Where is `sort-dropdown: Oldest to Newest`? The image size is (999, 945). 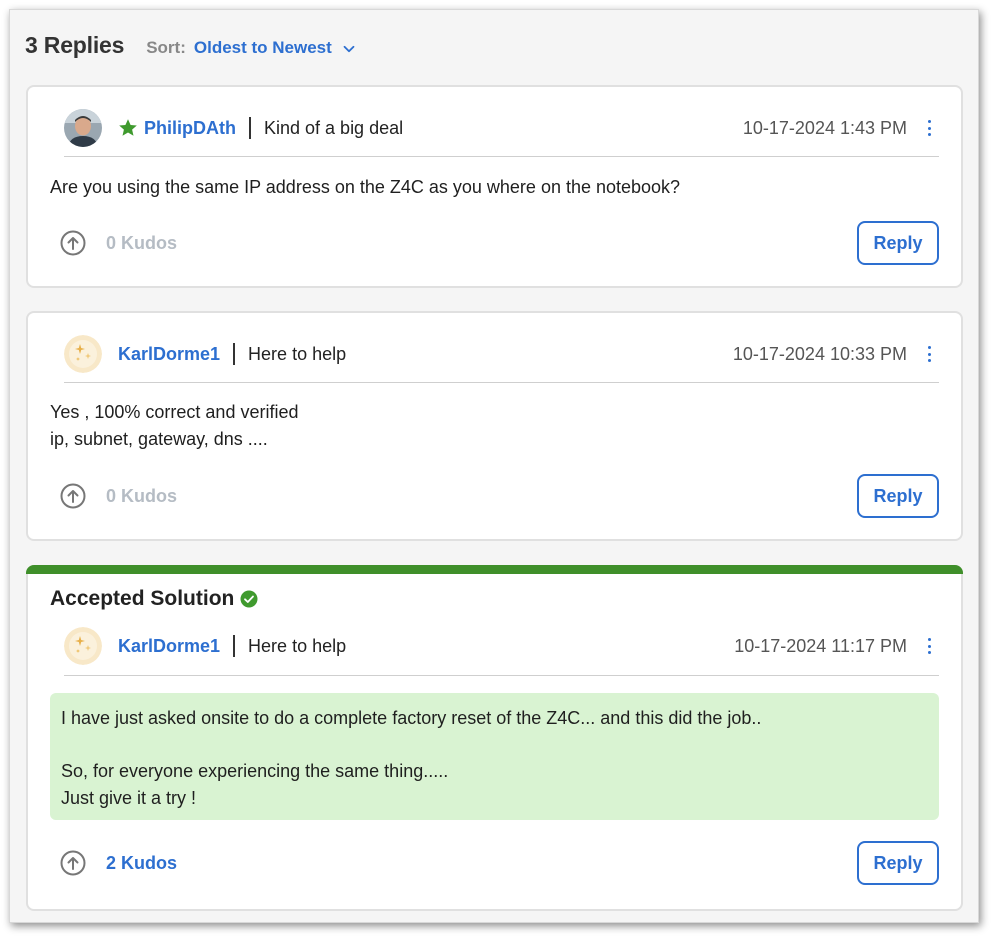
sort-dropdown: Oldest to Newest is located at coordinates (274, 48).